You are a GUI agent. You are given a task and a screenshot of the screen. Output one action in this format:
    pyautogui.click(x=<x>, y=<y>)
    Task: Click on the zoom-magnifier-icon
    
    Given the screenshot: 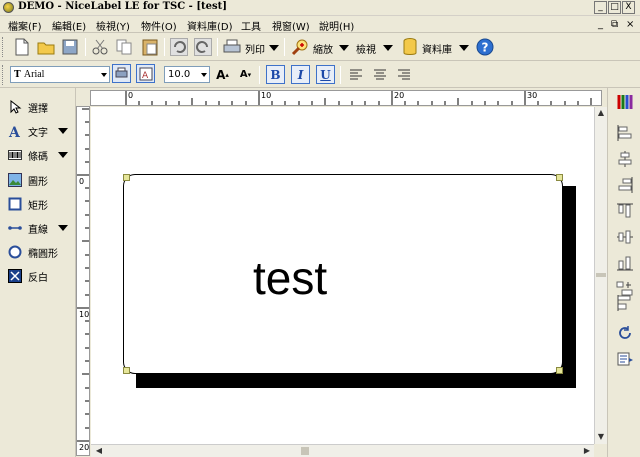 What is the action you would take?
    pyautogui.click(x=300, y=47)
    